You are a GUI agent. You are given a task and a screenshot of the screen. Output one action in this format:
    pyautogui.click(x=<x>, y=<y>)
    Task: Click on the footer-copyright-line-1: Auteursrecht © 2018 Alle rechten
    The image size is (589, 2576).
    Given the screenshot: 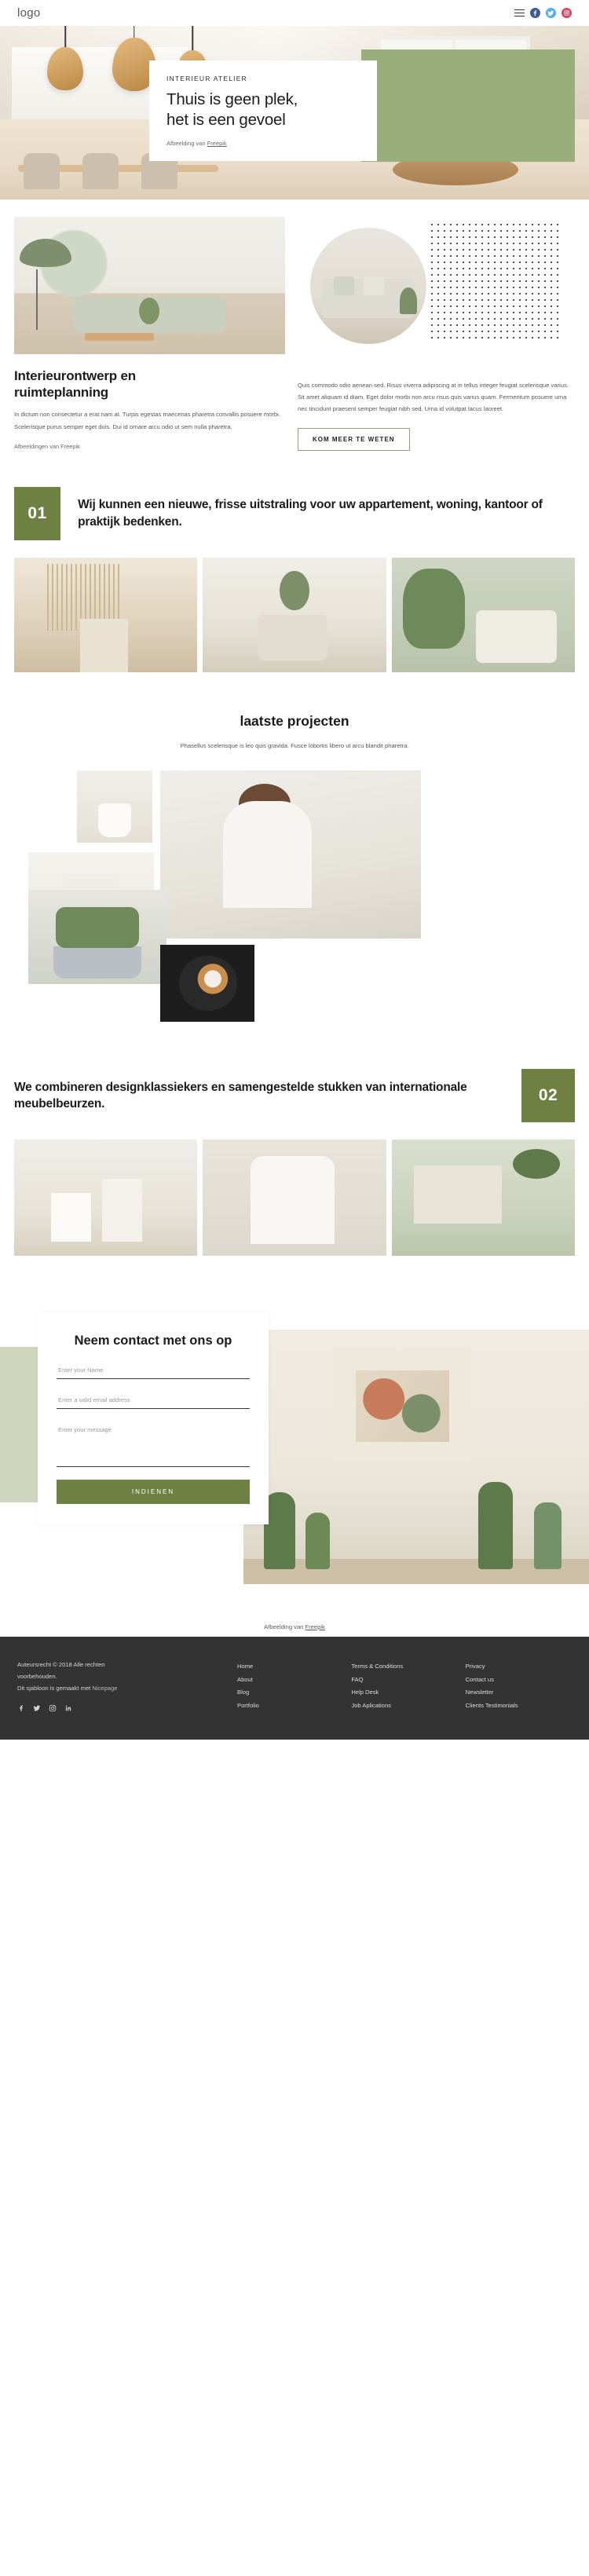 What is the action you would take?
    pyautogui.click(x=61, y=1664)
    